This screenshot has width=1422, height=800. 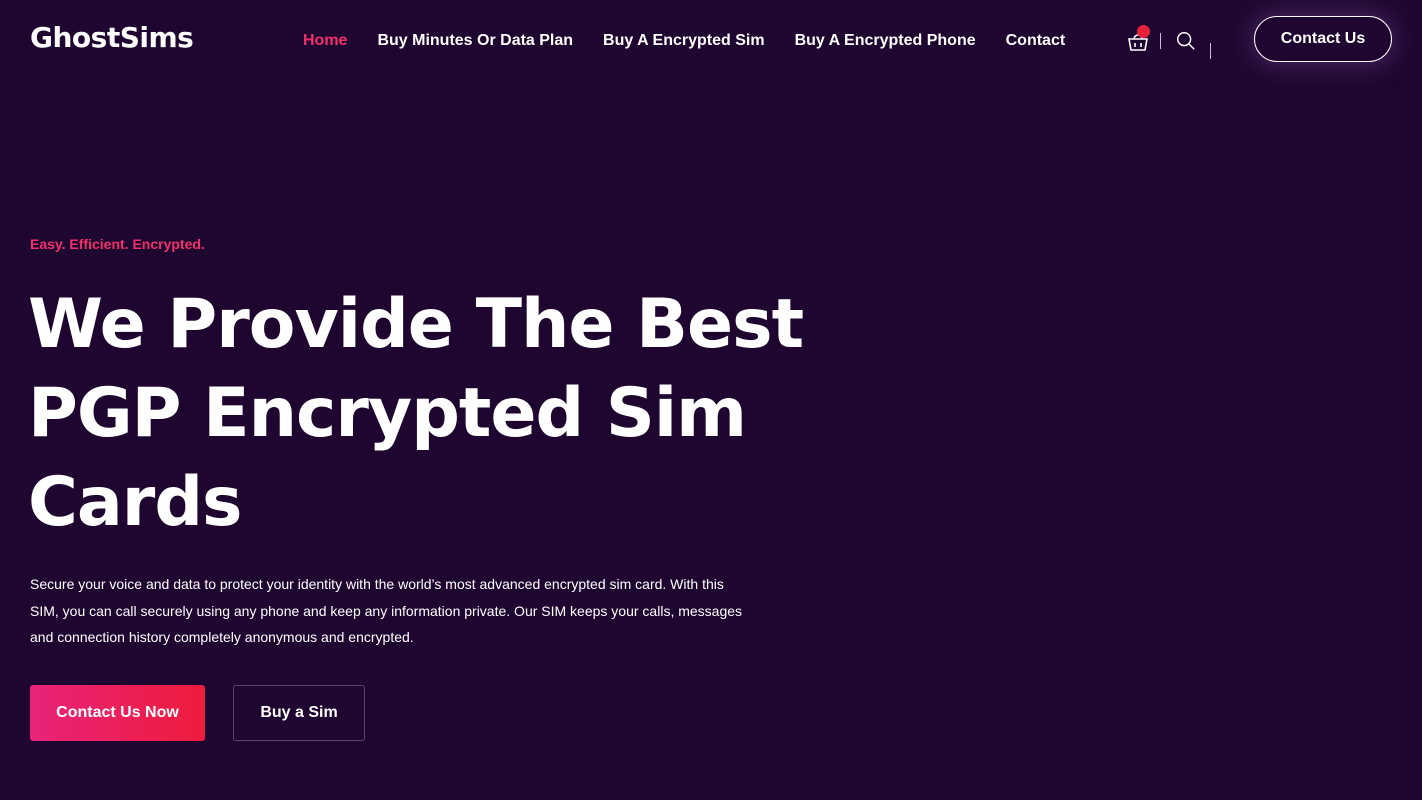 I want to click on nav-item-buy-encrypted-phone: Buy A Encrypted Phone, so click(x=885, y=41).